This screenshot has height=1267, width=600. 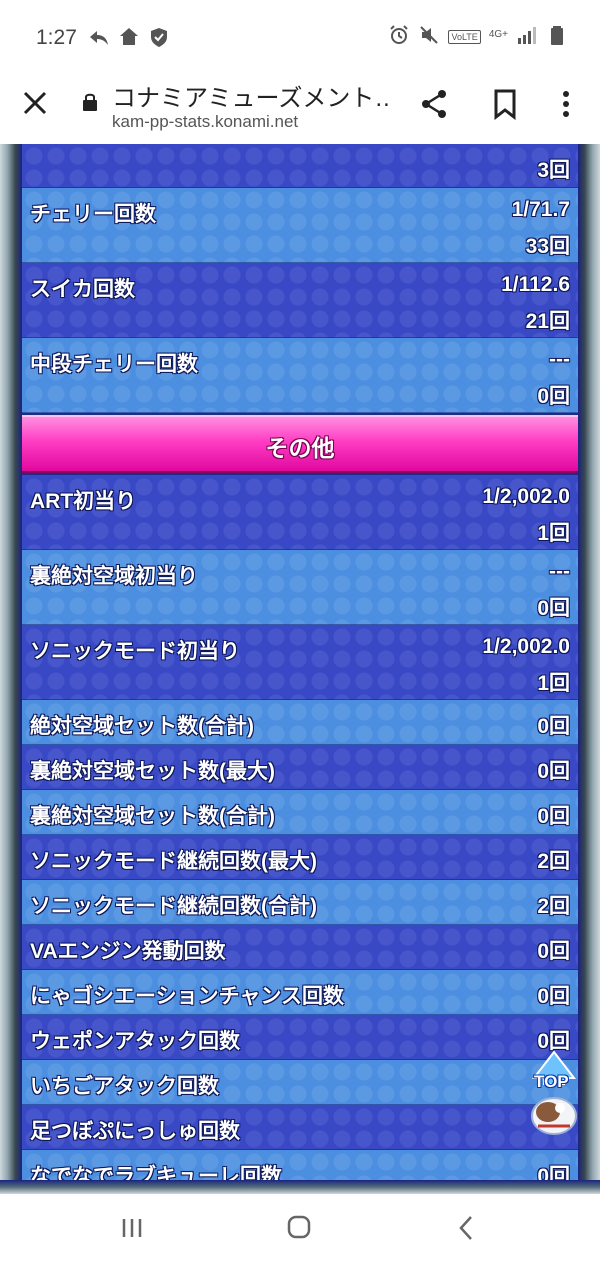 What do you see at coordinates (83, 501) in the screenshot?
I see `stats-row-label: ART初当り` at bounding box center [83, 501].